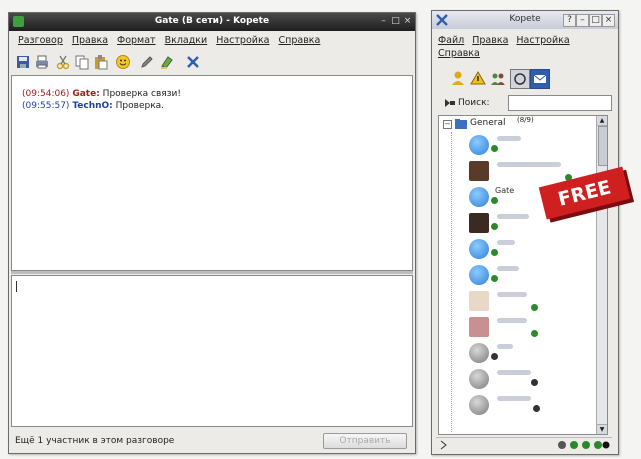  What do you see at coordinates (141, 94) in the screenshot?
I see `message-text: Проверка связи!` at bounding box center [141, 94].